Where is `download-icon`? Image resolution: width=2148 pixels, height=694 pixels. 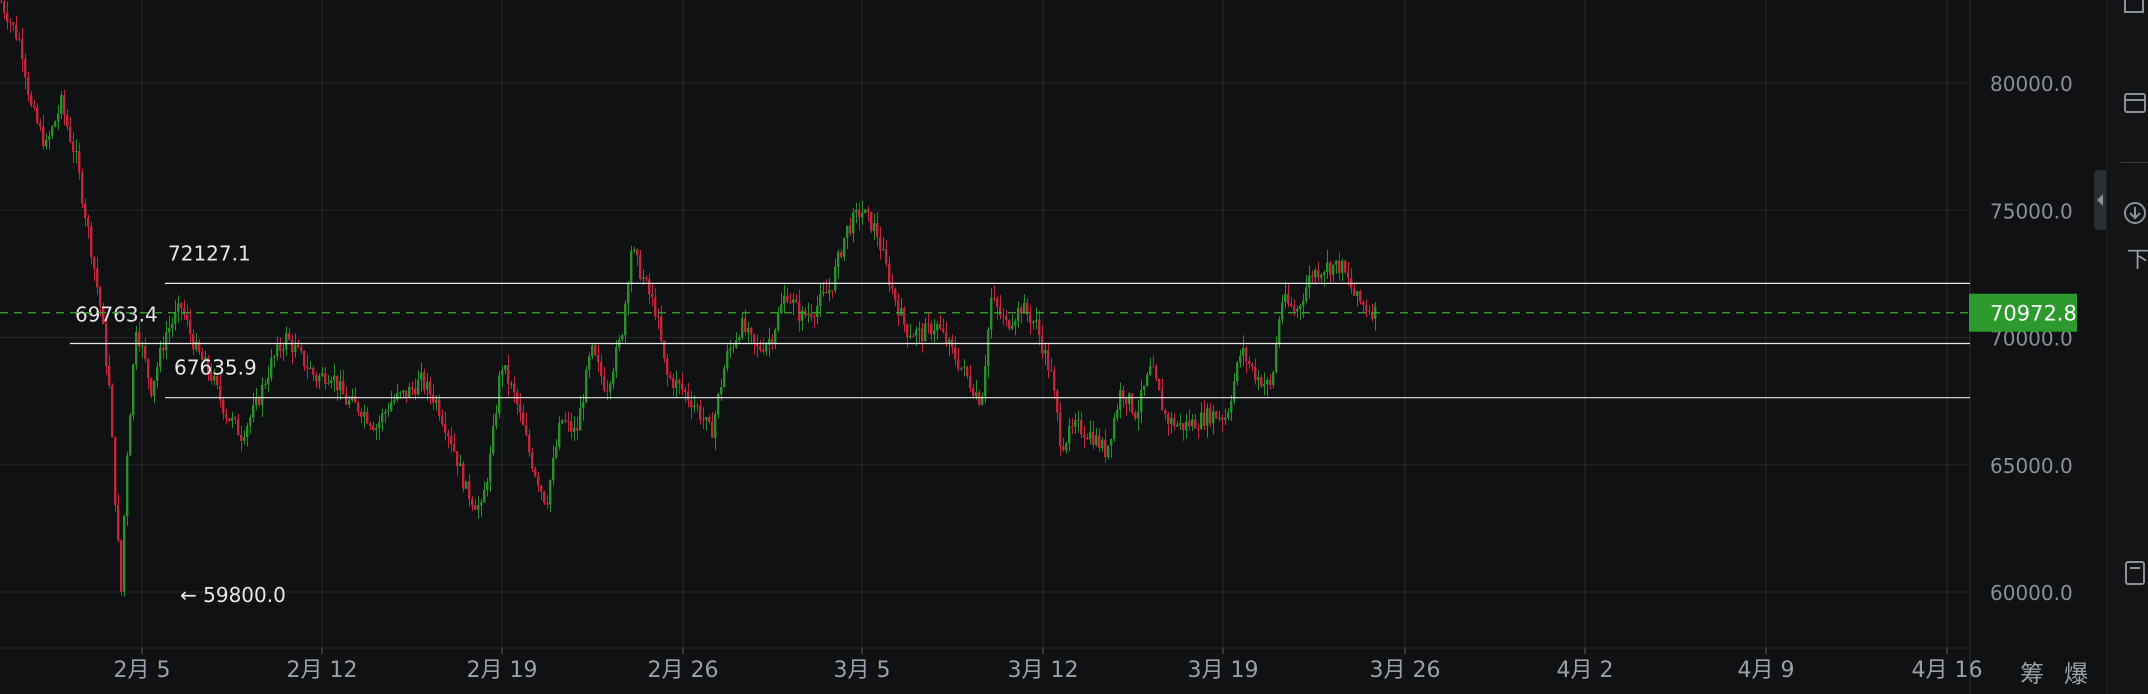
download-icon is located at coordinates (2134, 213).